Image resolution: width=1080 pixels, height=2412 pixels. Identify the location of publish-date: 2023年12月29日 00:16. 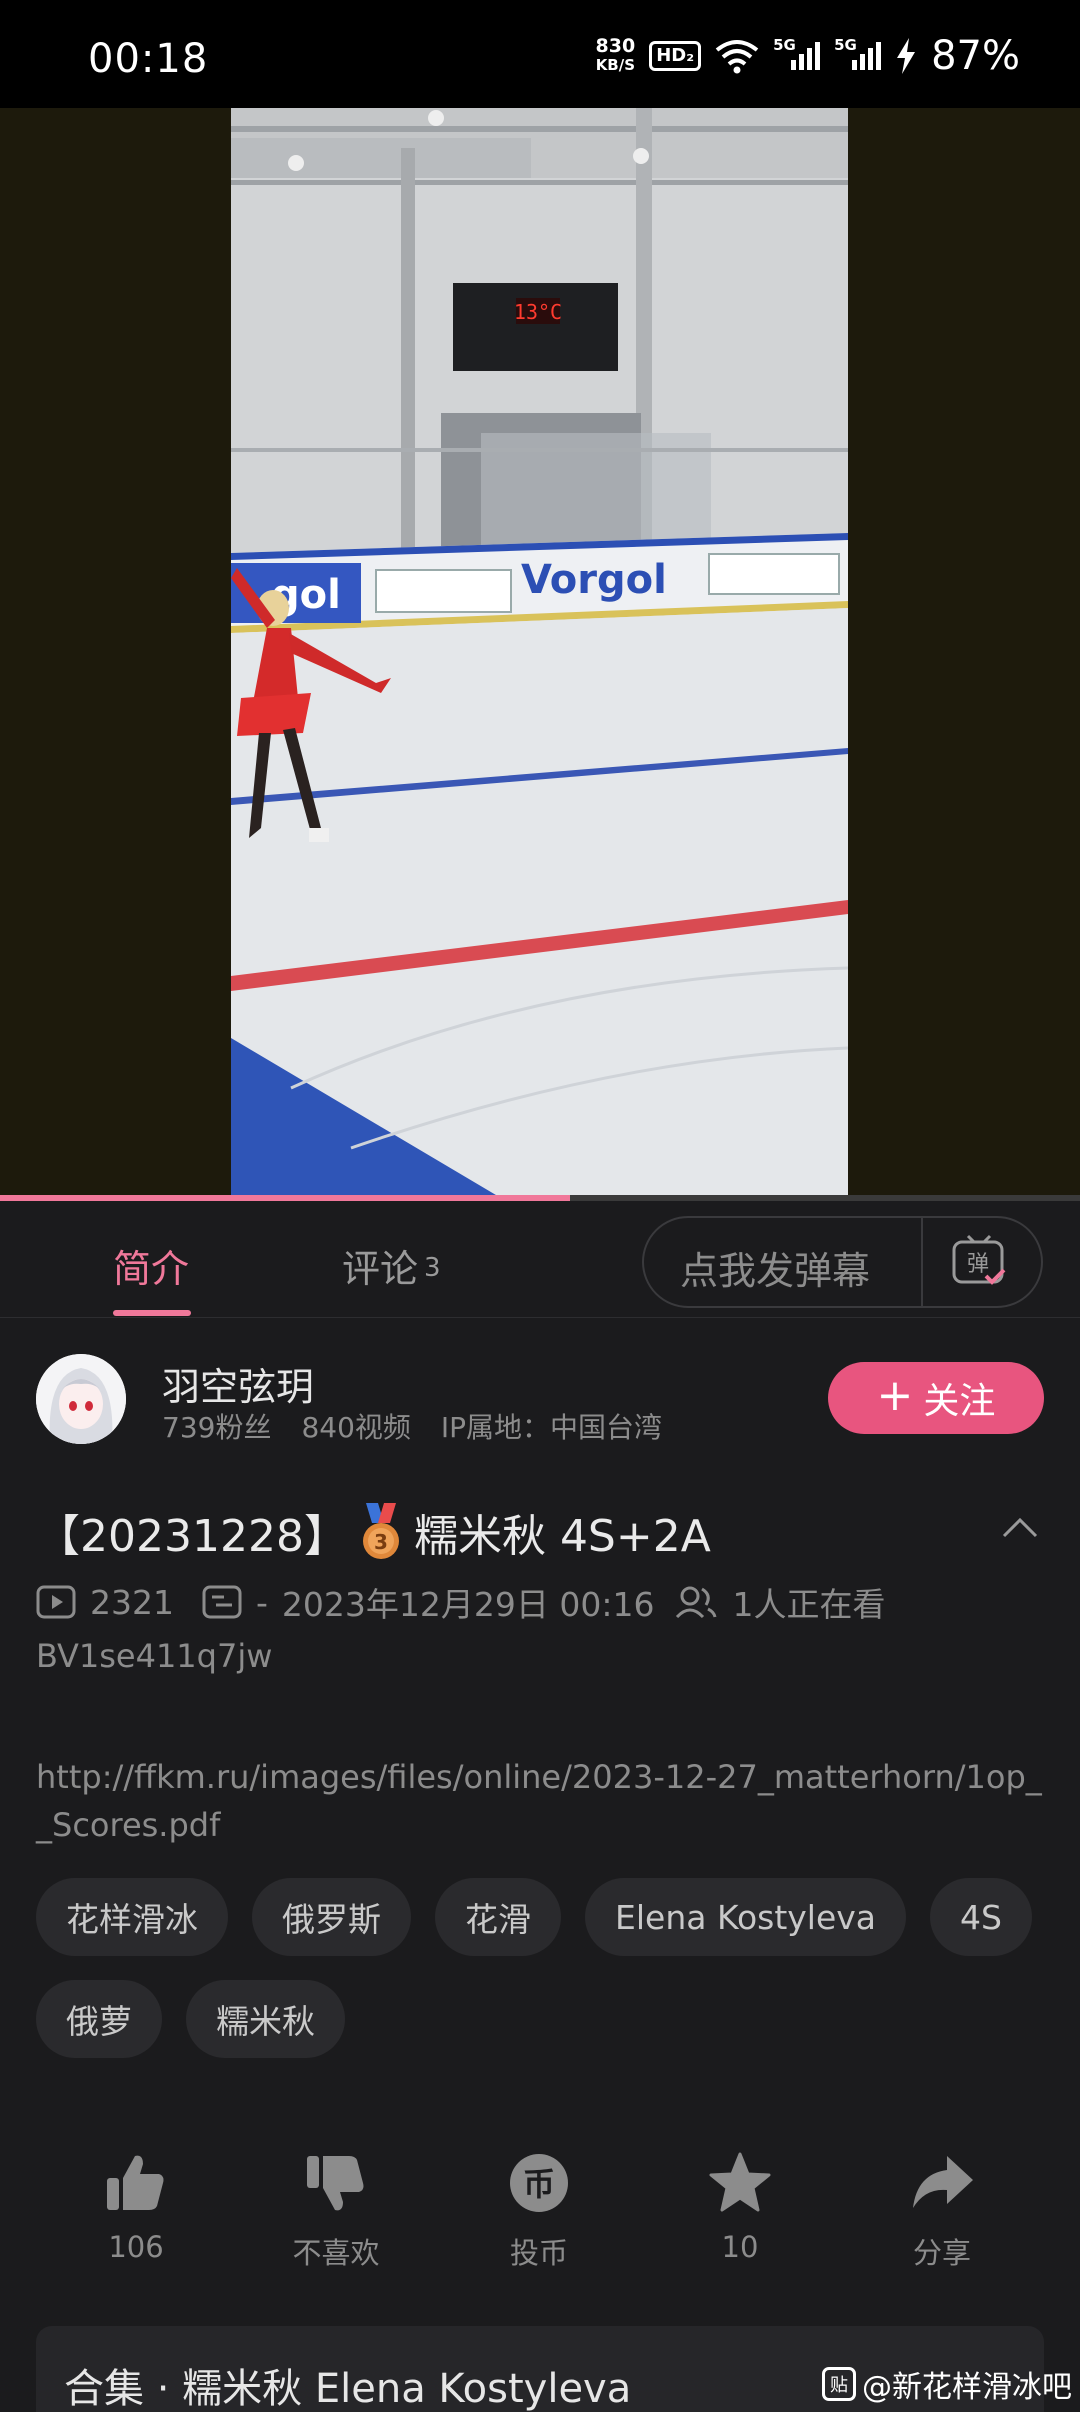
(468, 1604).